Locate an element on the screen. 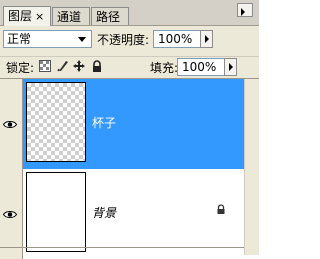 This screenshot has height=259, width=320. fill-slider-button is located at coordinates (230, 67).